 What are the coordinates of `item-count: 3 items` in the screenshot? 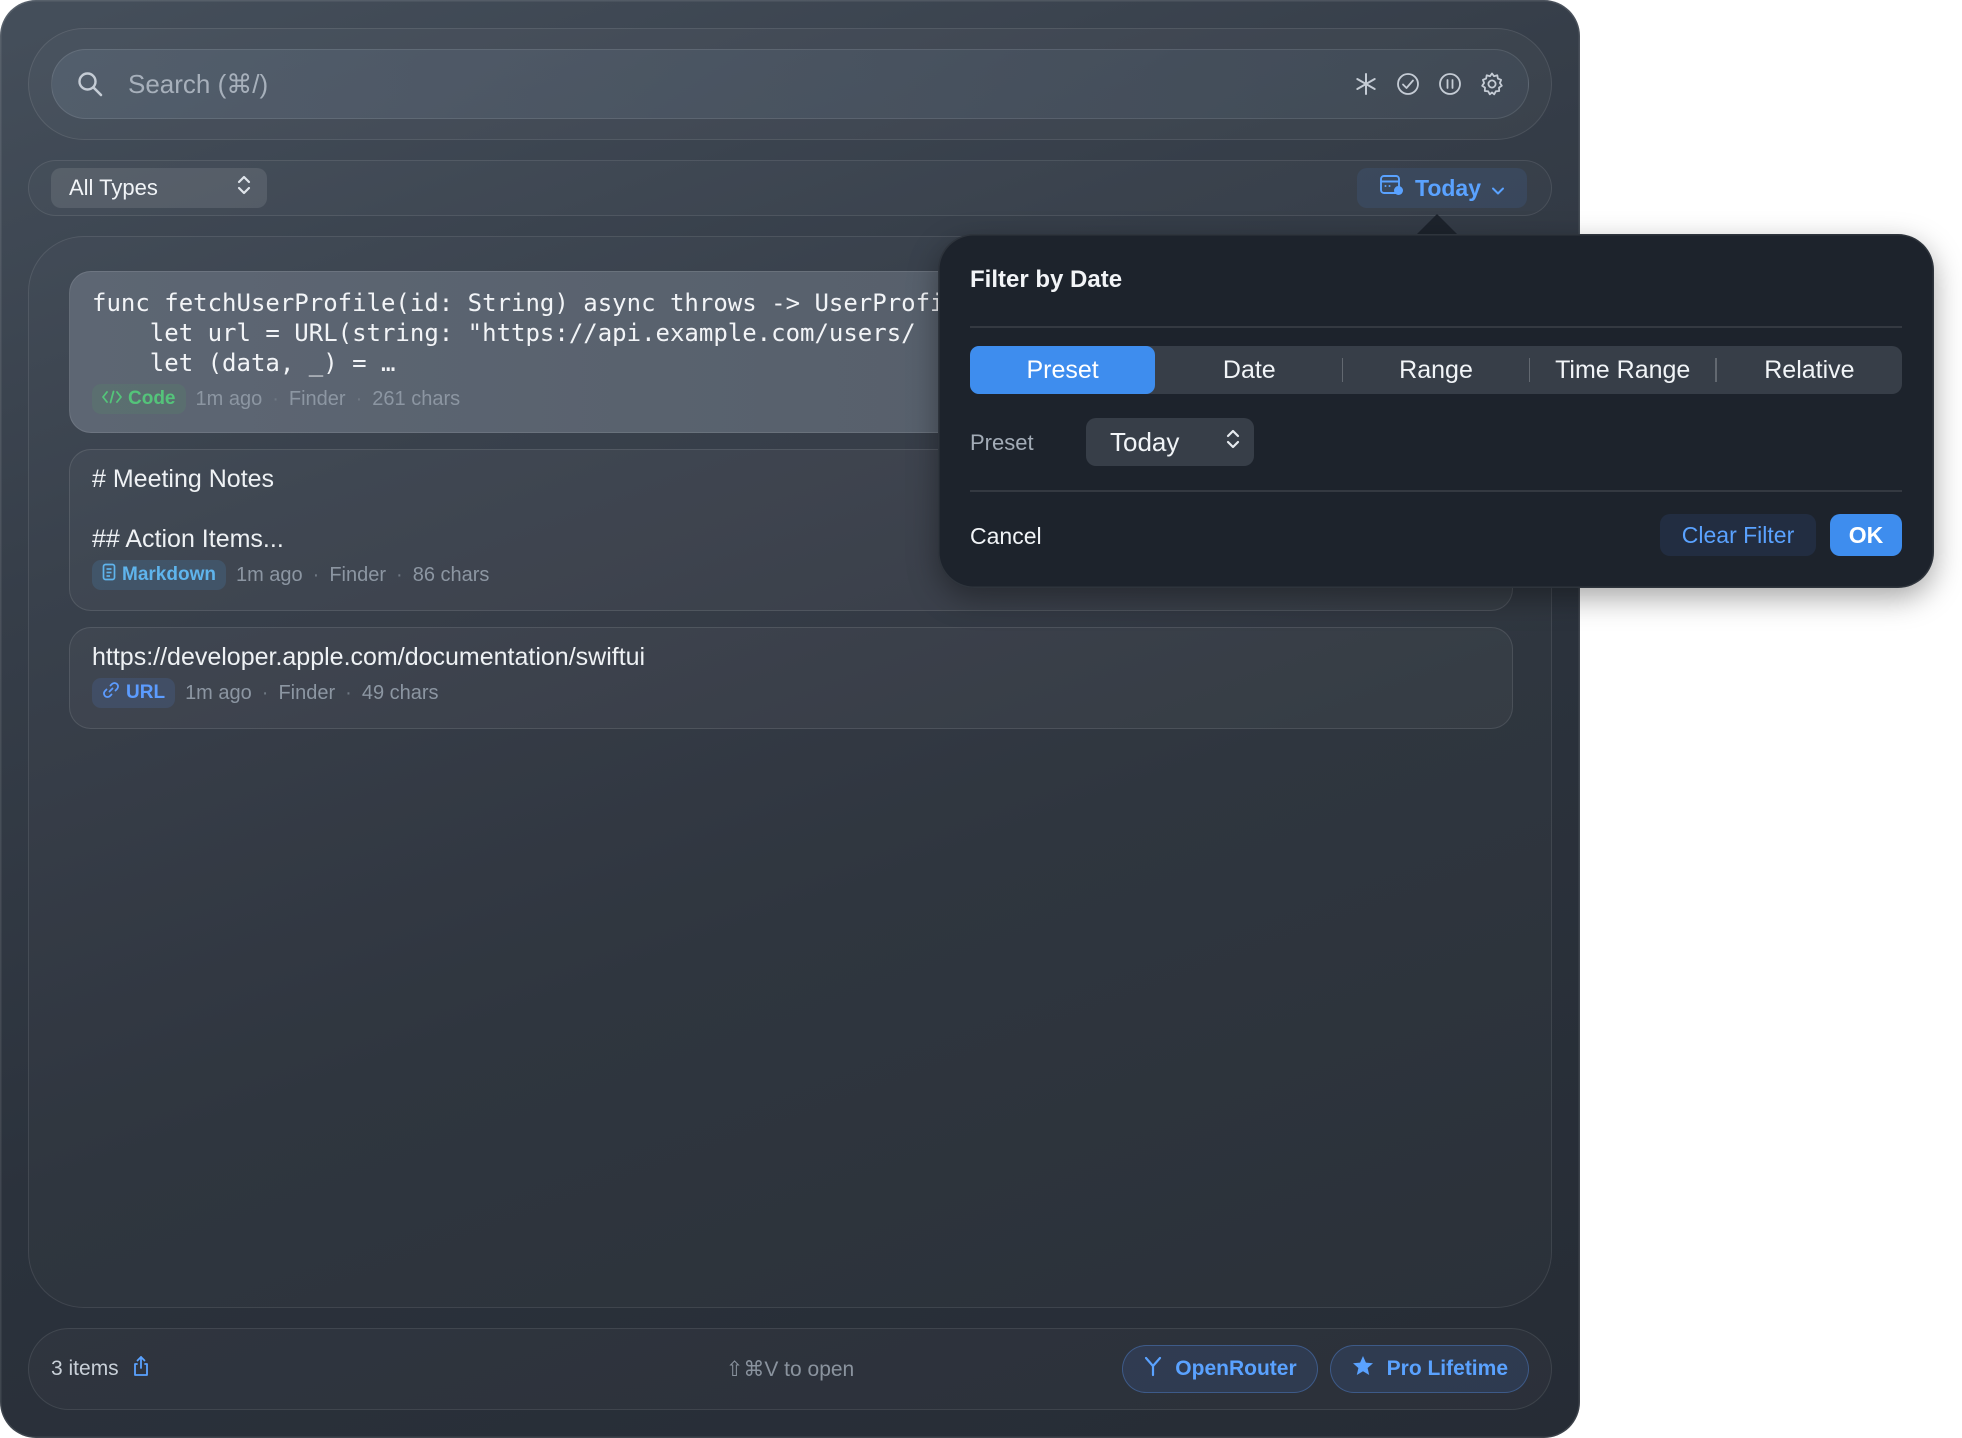 It's located at (85, 1368).